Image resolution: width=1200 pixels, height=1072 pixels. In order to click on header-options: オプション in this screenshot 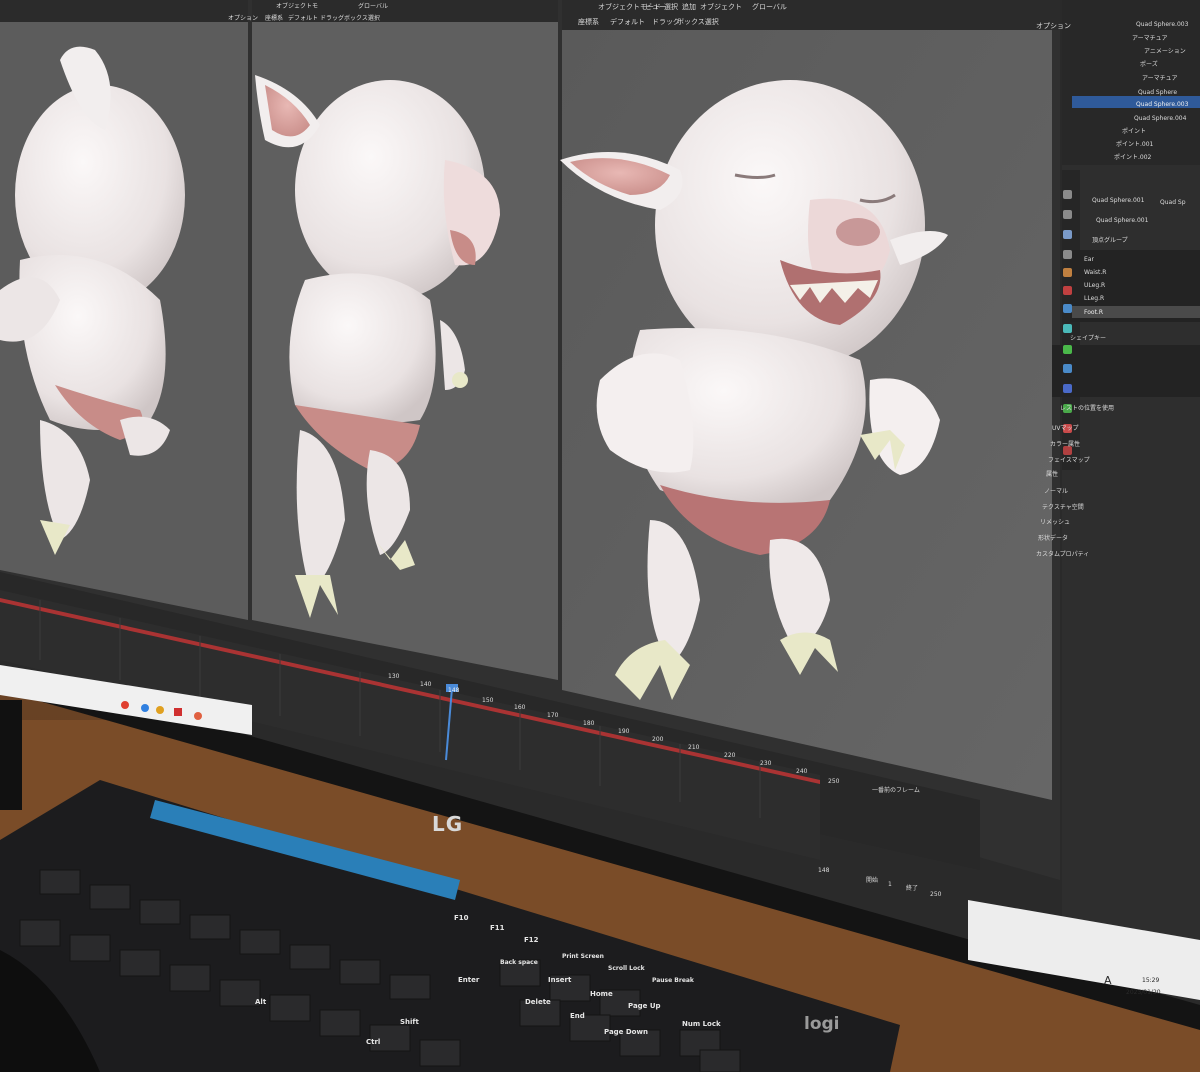, I will do `click(1053, 26)`.